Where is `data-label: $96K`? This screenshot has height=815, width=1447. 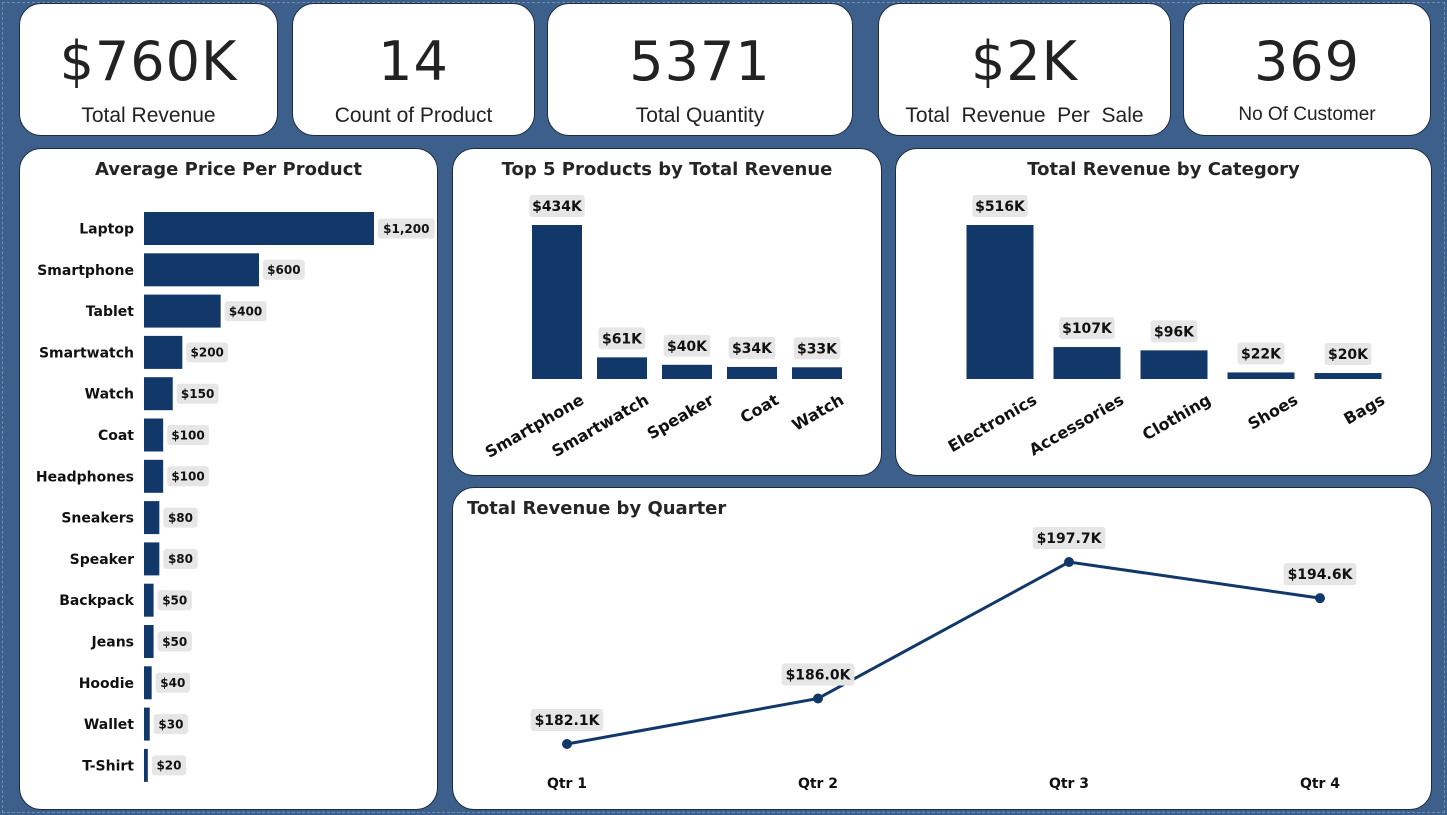 data-label: $96K is located at coordinates (1174, 332).